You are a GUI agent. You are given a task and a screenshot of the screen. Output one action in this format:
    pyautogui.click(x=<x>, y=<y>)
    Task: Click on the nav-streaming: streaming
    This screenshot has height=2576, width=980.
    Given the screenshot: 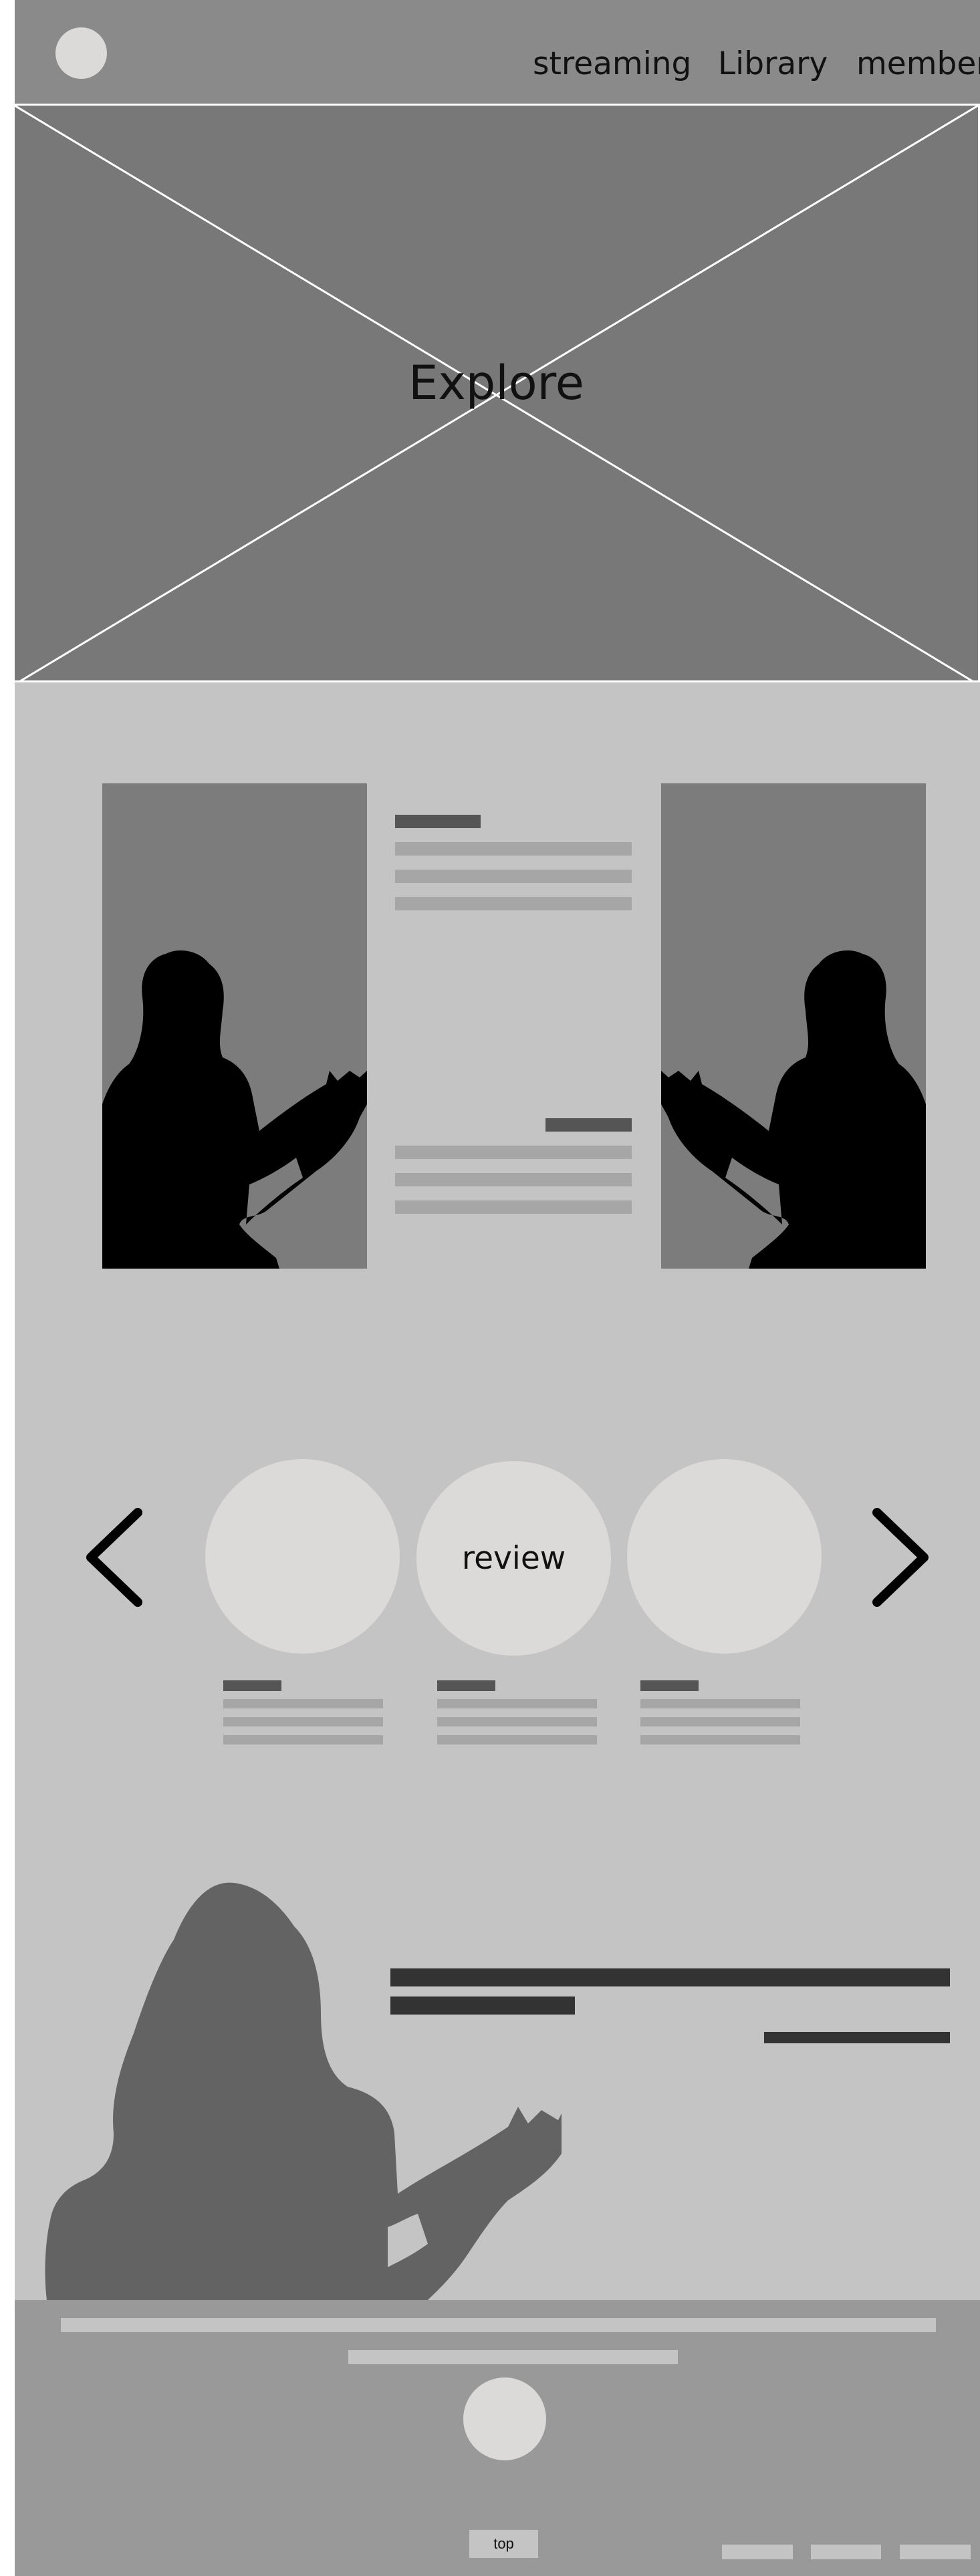 What is the action you would take?
    pyautogui.click(x=612, y=64)
    